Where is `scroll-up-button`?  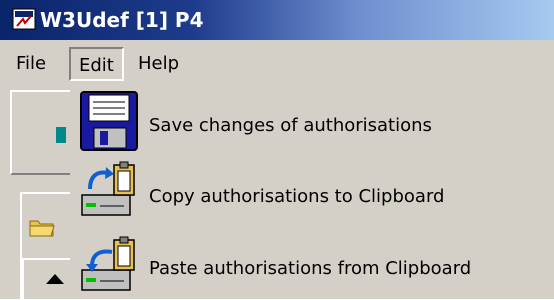
scroll-up-button is located at coordinates (46, 278).